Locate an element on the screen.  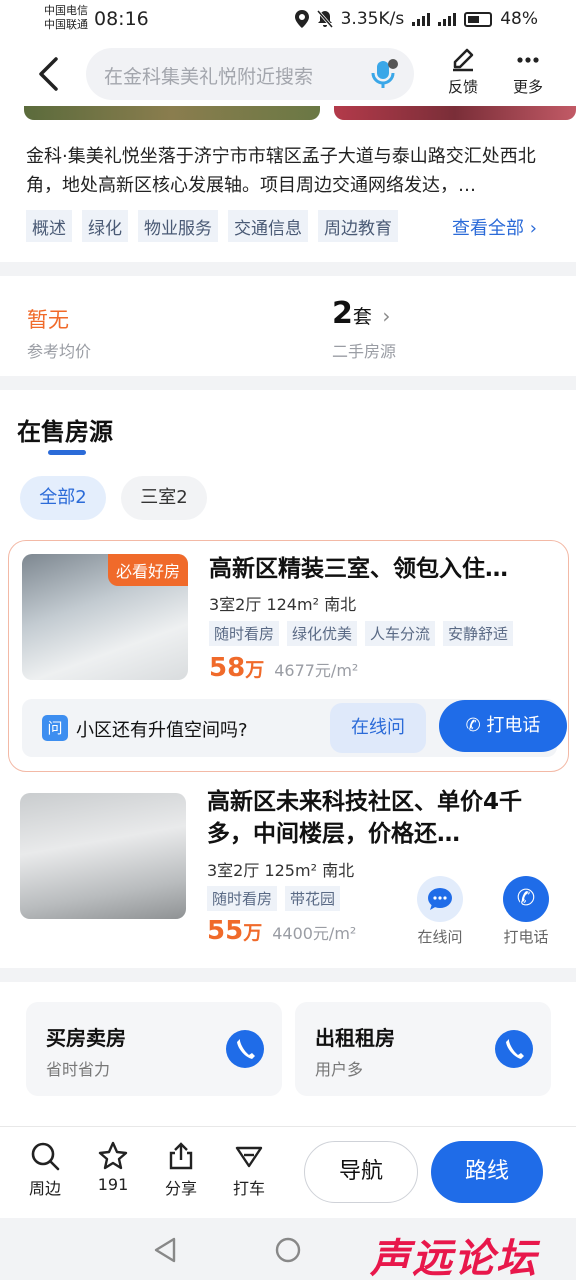
intro-tags: 概述 绿化 物业服务 交通信息 周边教育 is located at coordinates (212, 226).